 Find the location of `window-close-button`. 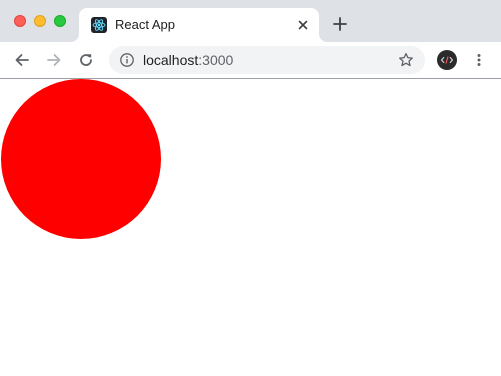

window-close-button is located at coordinates (20, 21).